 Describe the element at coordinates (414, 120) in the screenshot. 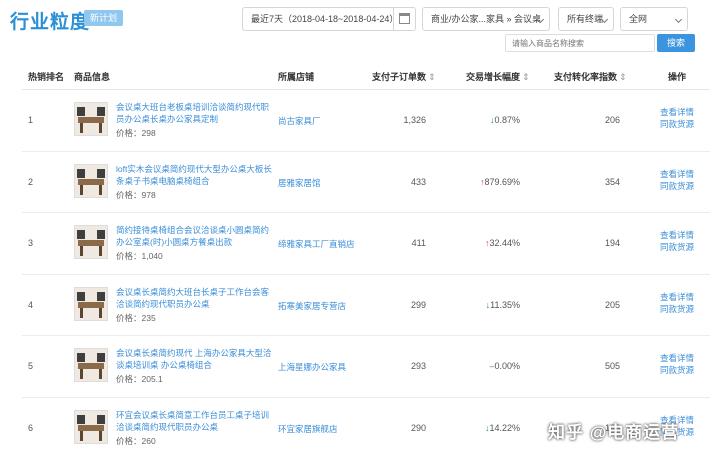

I see `orders-value: 1,326` at that location.